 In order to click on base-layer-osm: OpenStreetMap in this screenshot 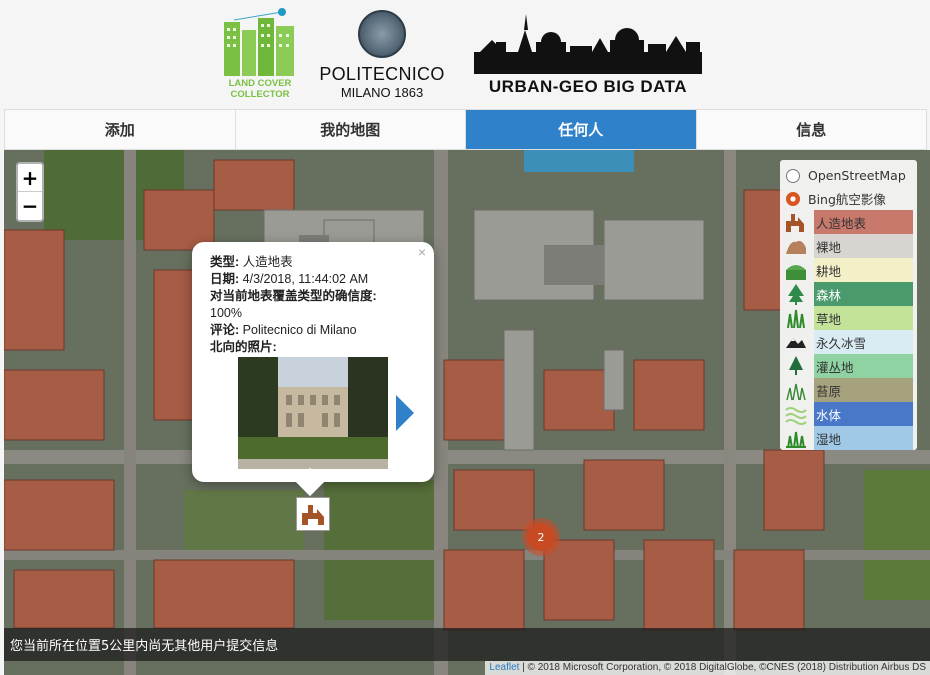, I will do `click(848, 175)`.